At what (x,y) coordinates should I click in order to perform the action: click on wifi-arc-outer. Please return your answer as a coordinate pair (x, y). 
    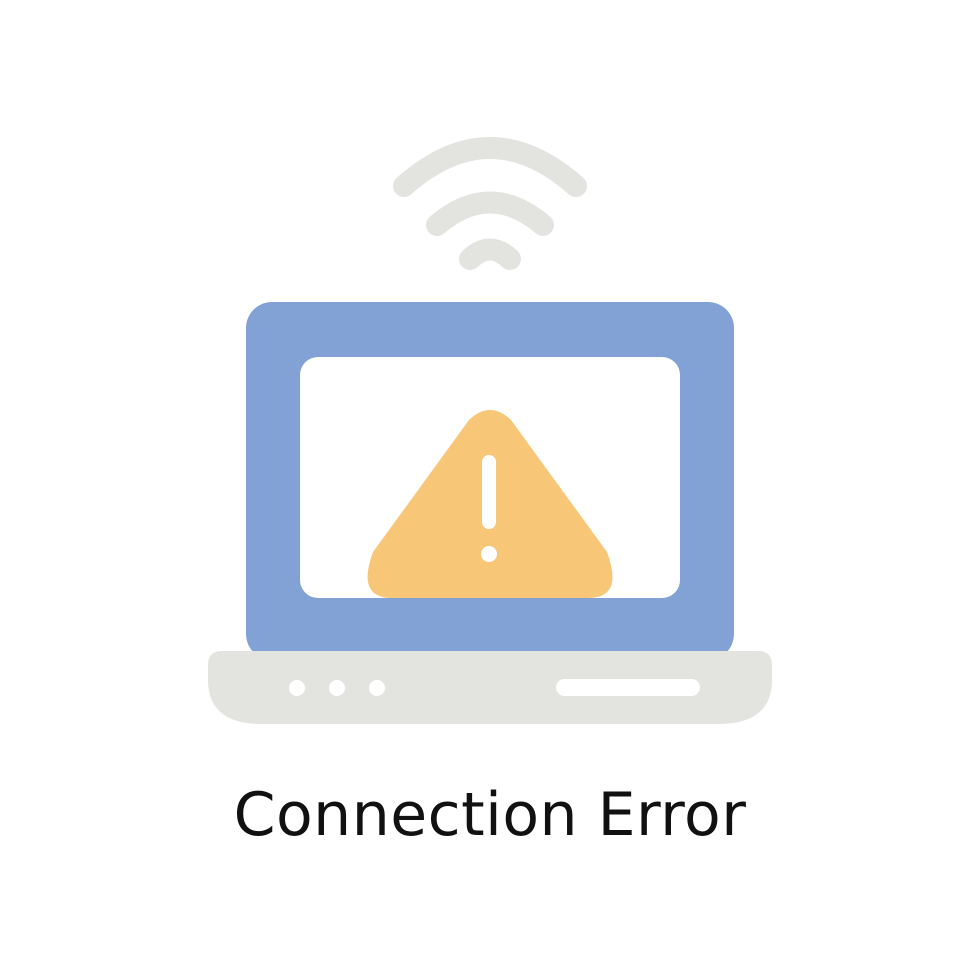
    Looking at the image, I should click on (490, 167).